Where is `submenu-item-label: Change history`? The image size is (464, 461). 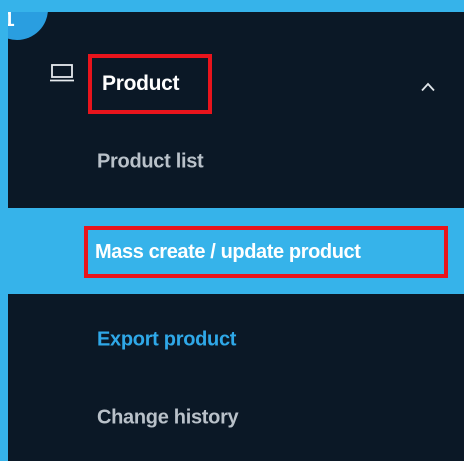 submenu-item-label: Change history is located at coordinates (168, 417).